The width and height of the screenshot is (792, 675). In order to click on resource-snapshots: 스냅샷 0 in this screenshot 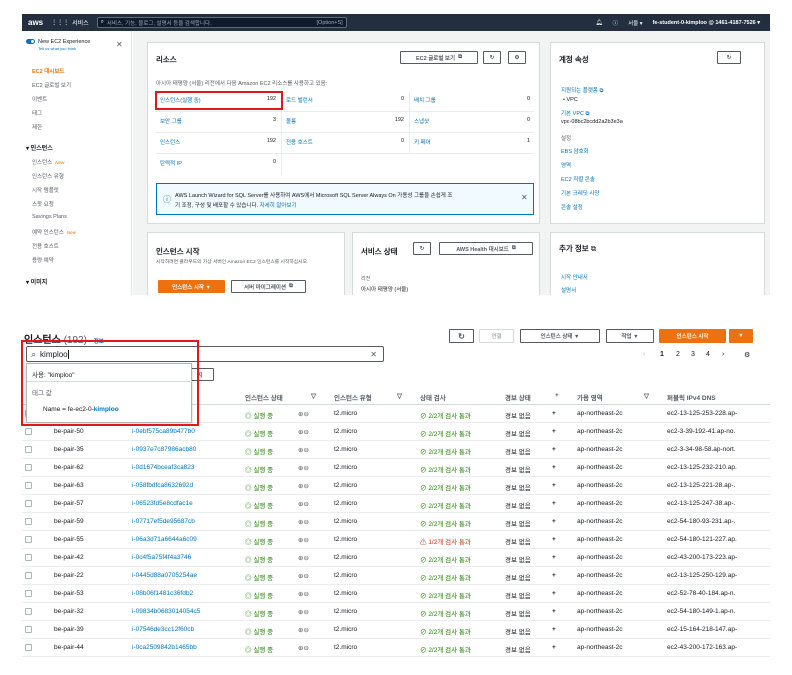, I will do `click(472, 122)`.